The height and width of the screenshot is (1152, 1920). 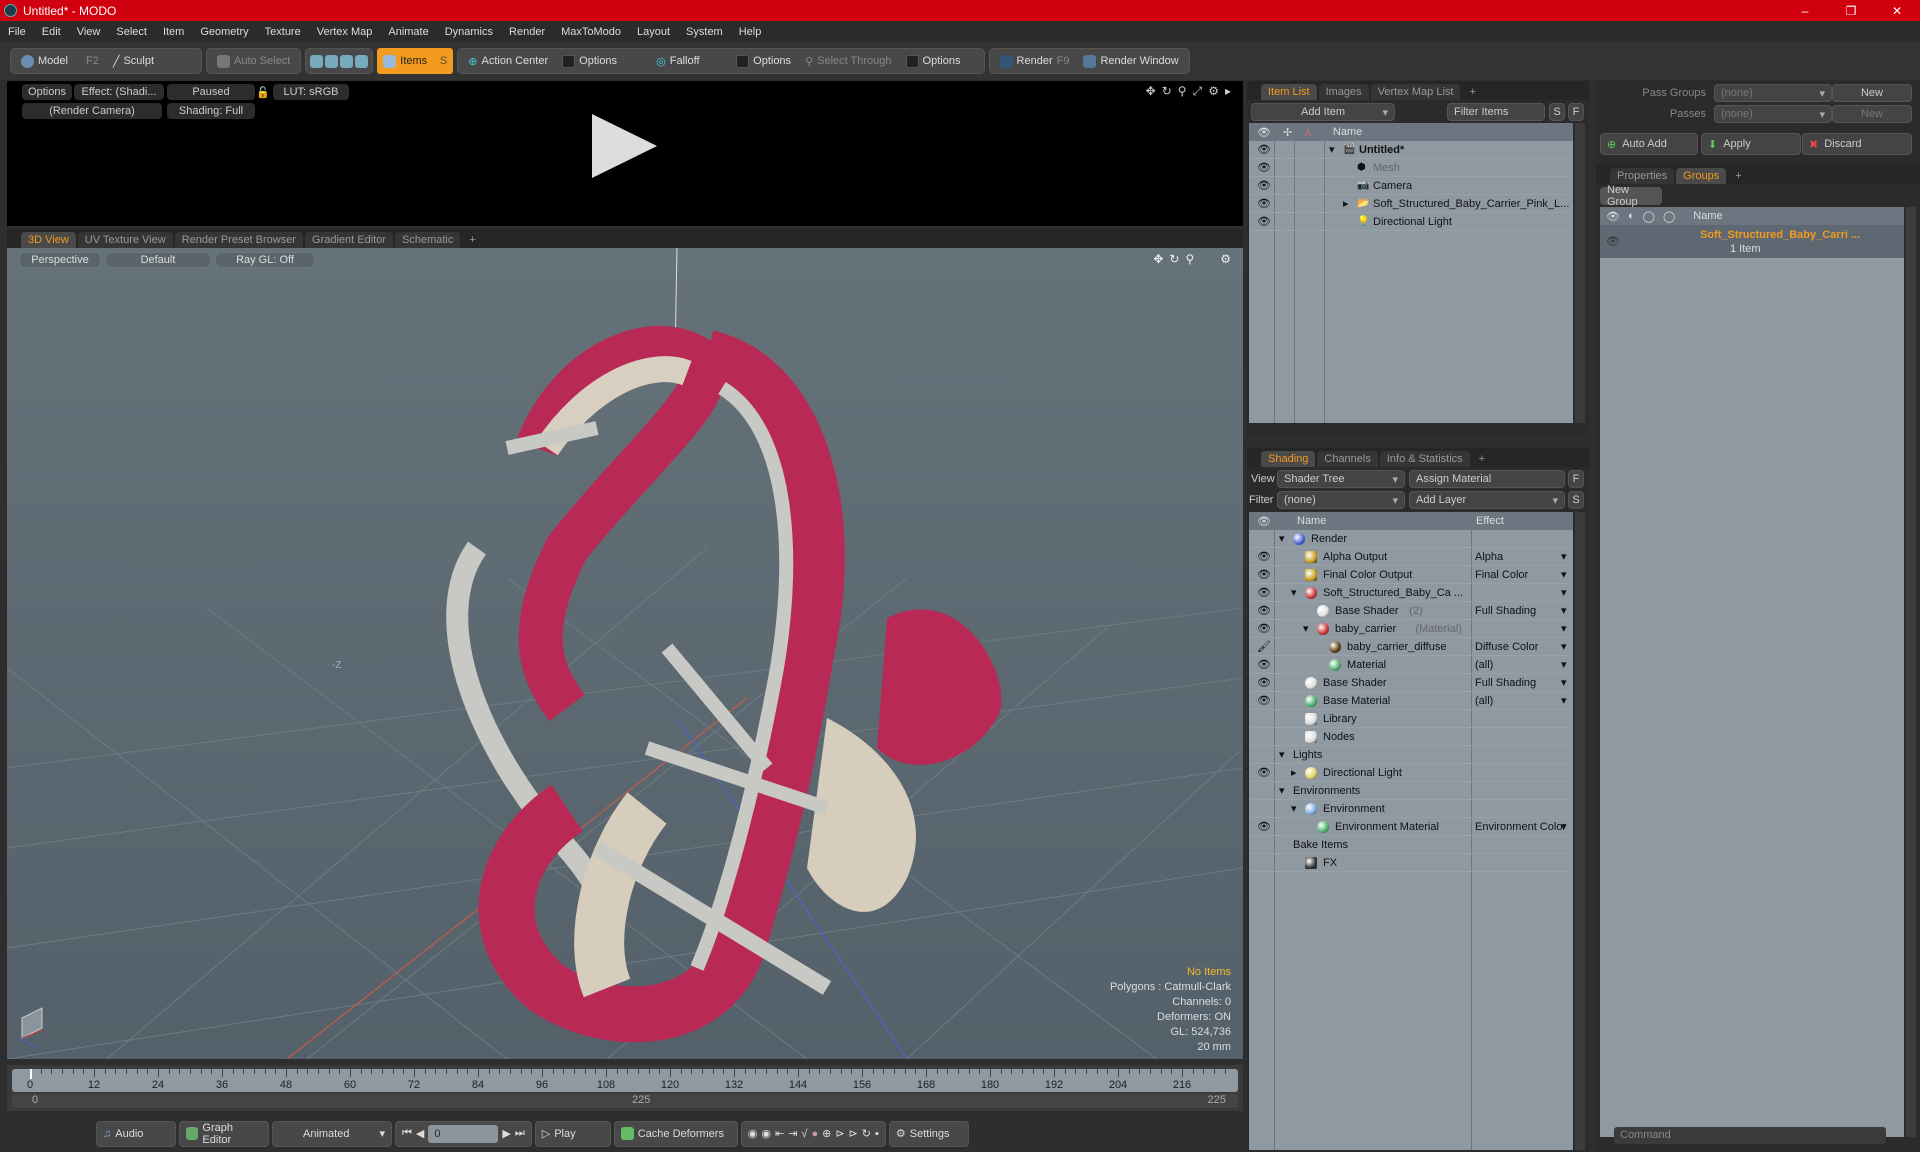 I want to click on shader-row: Bake Items, so click(x=1411, y=845).